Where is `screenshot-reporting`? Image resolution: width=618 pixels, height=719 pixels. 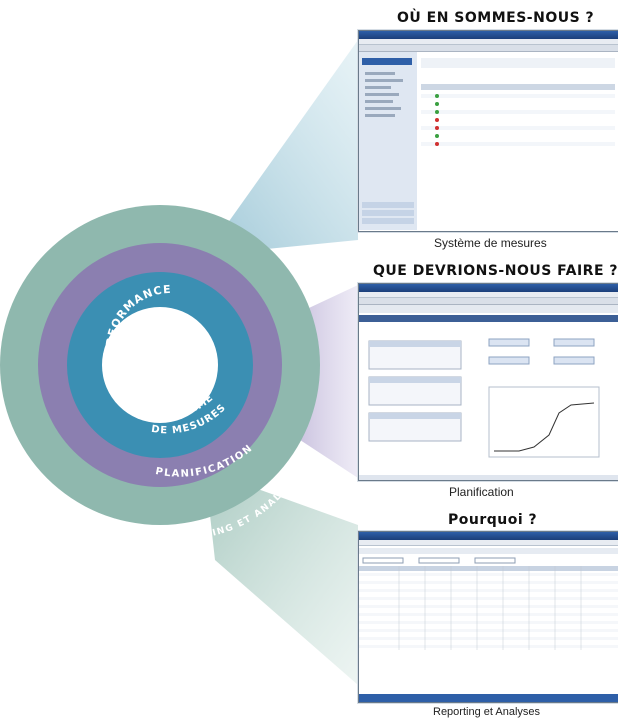
screenshot-reporting is located at coordinates (488, 617).